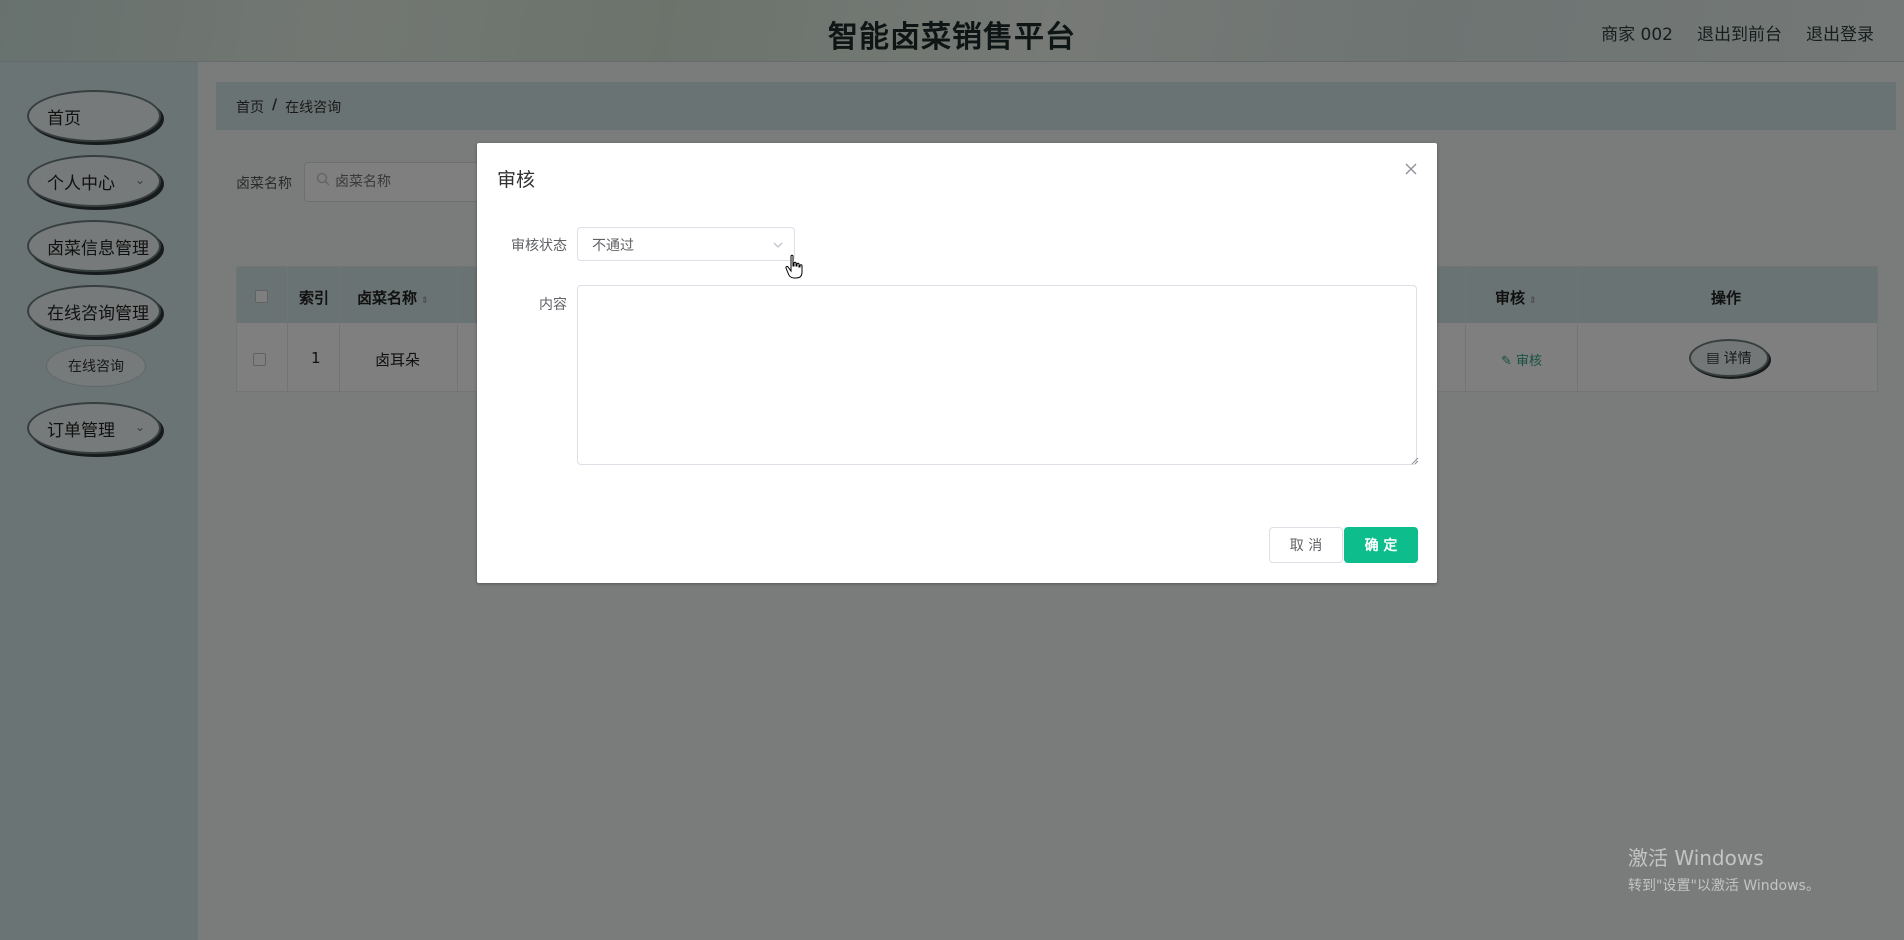  What do you see at coordinates (1411, 169) in the screenshot?
I see `close-icon` at bounding box center [1411, 169].